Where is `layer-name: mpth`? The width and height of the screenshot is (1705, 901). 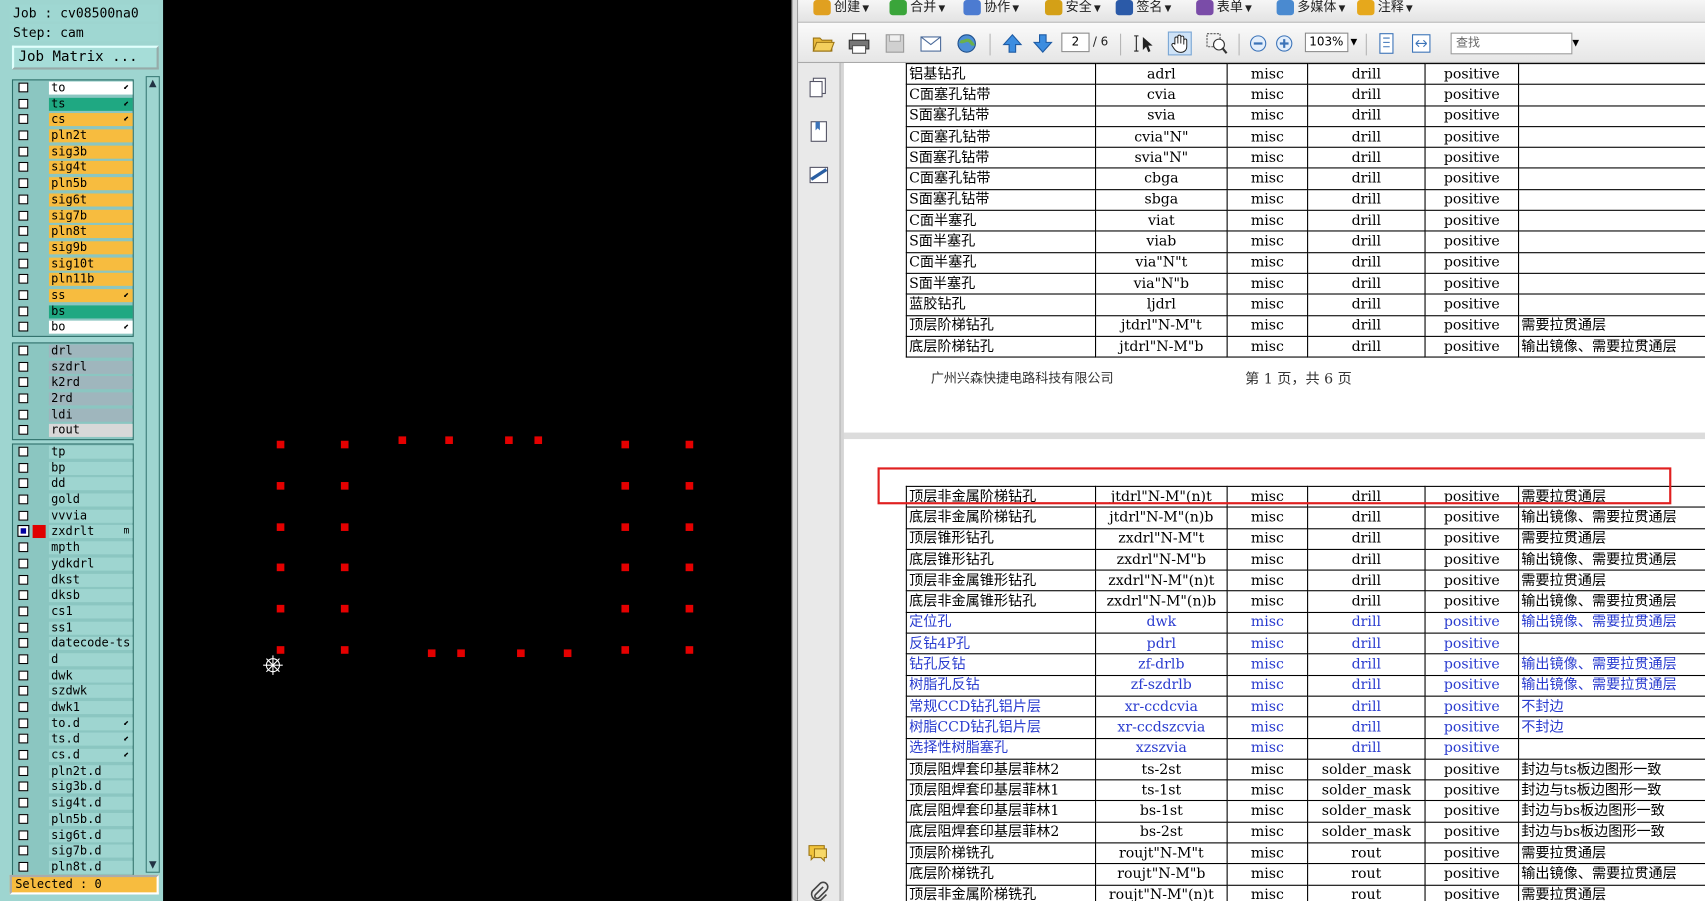 layer-name: mpth is located at coordinates (90, 548).